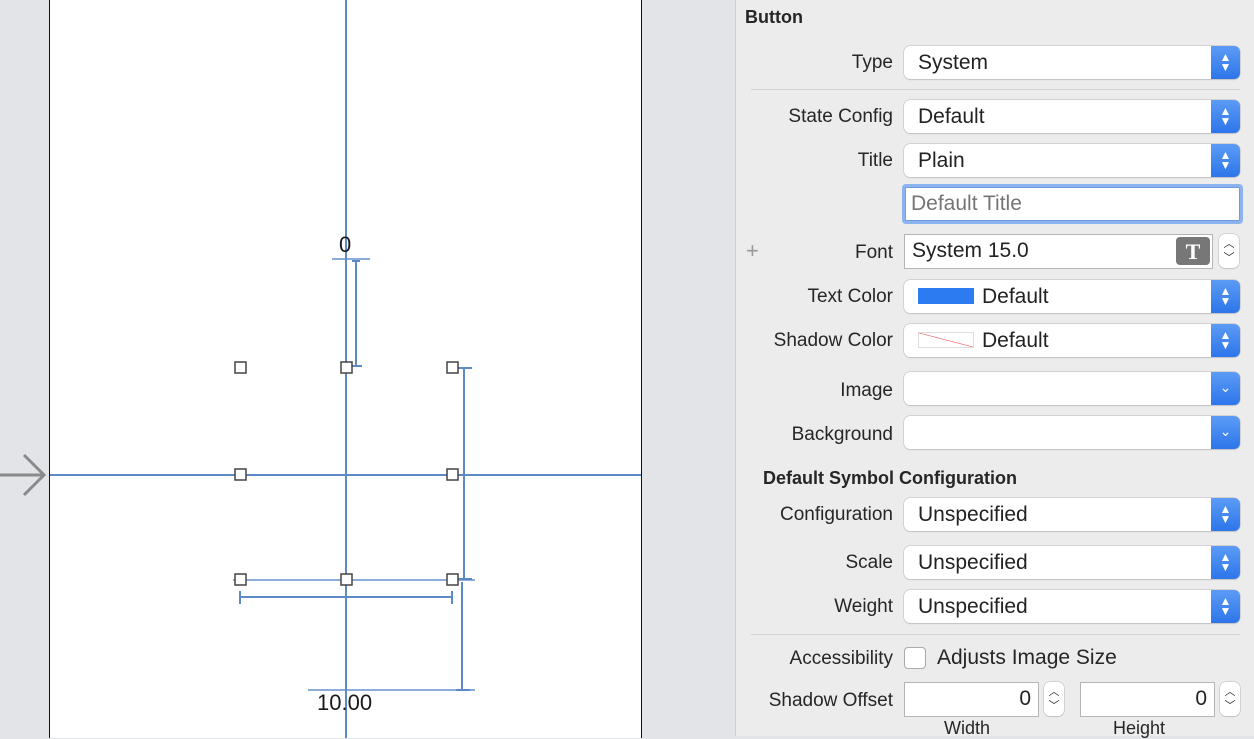  Describe the element at coordinates (973, 562) in the screenshot. I see `scale-value: Unspecified` at that location.